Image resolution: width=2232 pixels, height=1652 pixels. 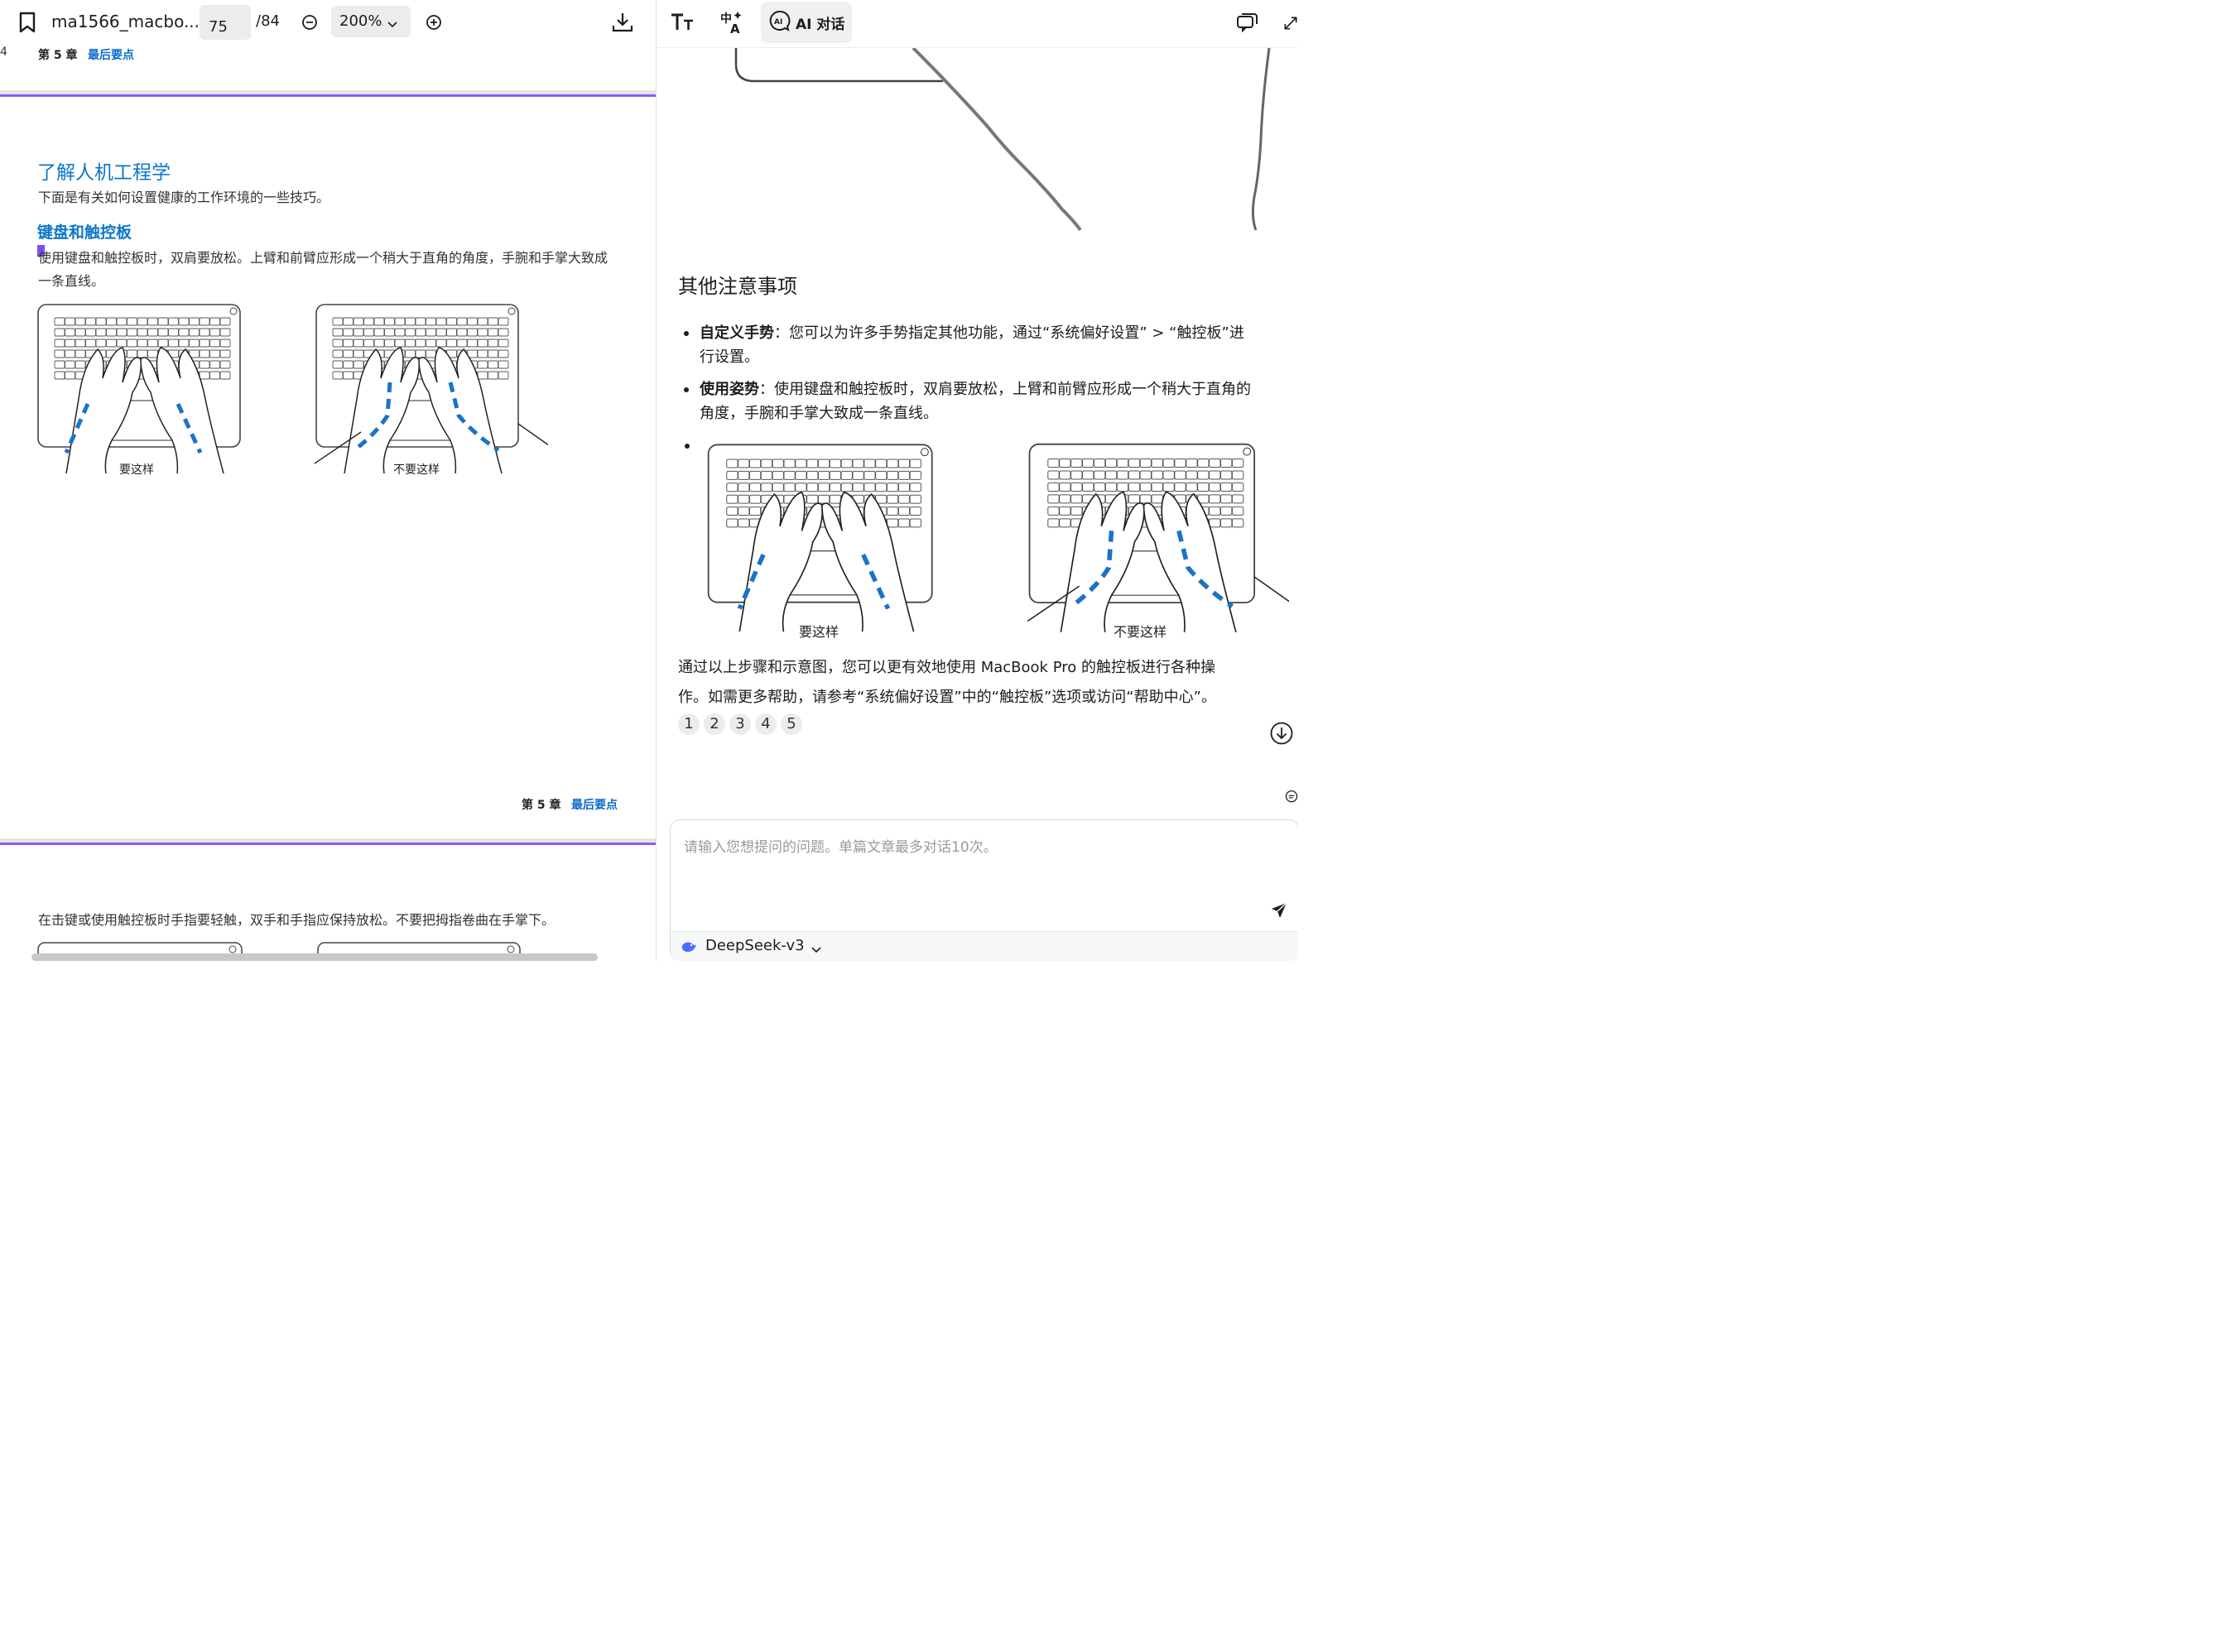 I want to click on svg-text: A, so click(x=735, y=28).